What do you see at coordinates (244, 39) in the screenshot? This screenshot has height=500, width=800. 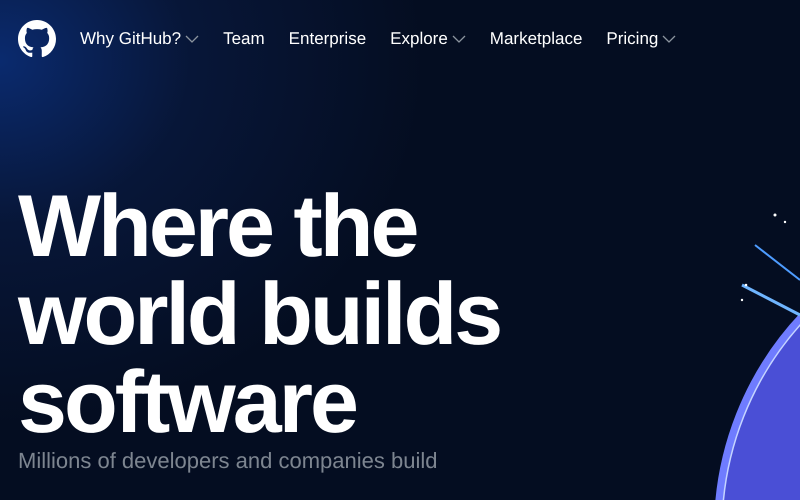 I see `nav-link: Team` at bounding box center [244, 39].